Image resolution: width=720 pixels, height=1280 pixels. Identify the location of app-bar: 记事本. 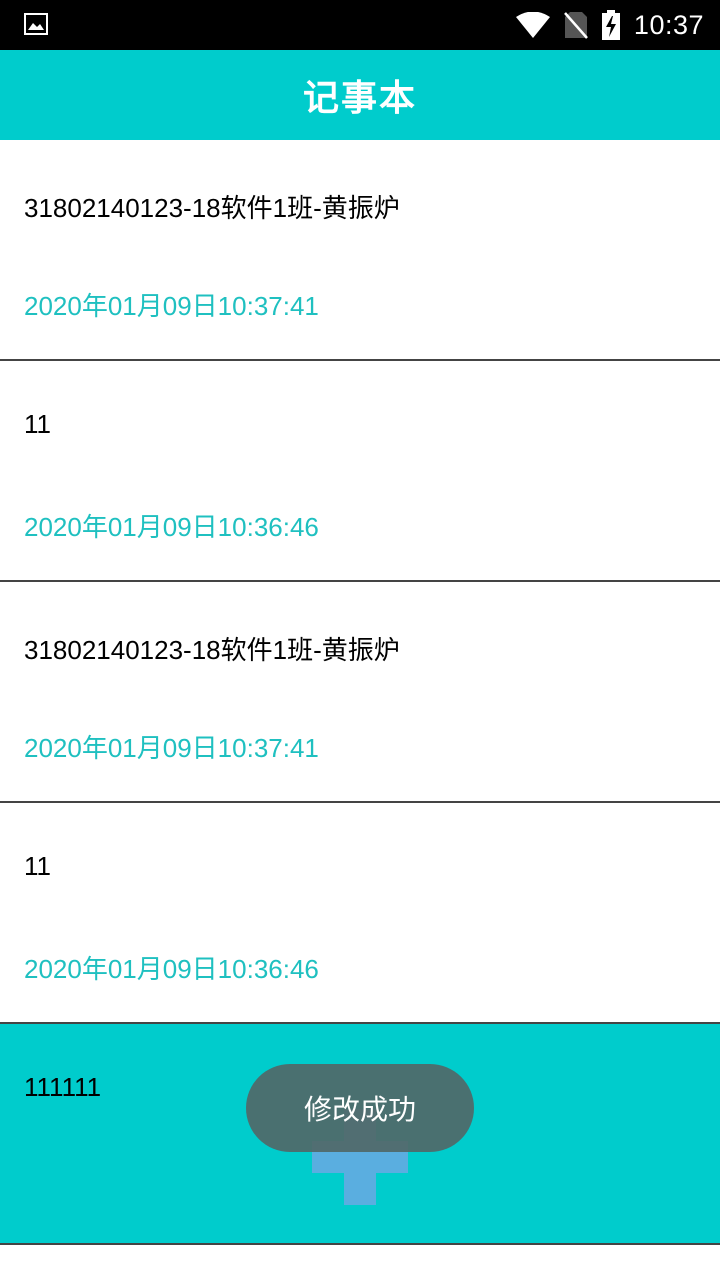
(360, 95).